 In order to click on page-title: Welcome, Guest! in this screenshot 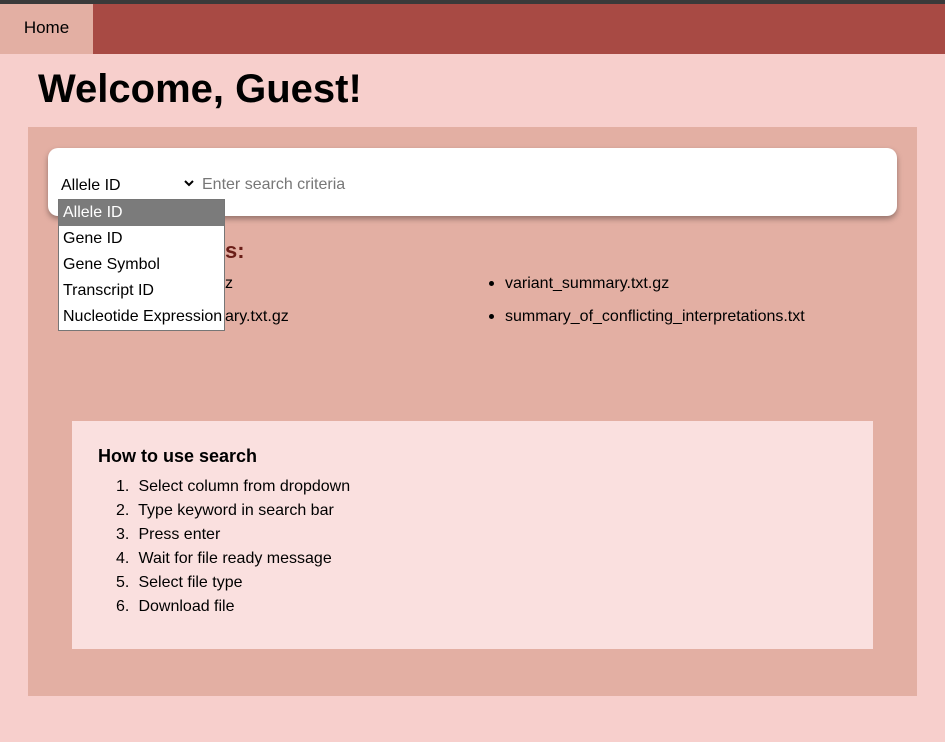, I will do `click(200, 89)`.